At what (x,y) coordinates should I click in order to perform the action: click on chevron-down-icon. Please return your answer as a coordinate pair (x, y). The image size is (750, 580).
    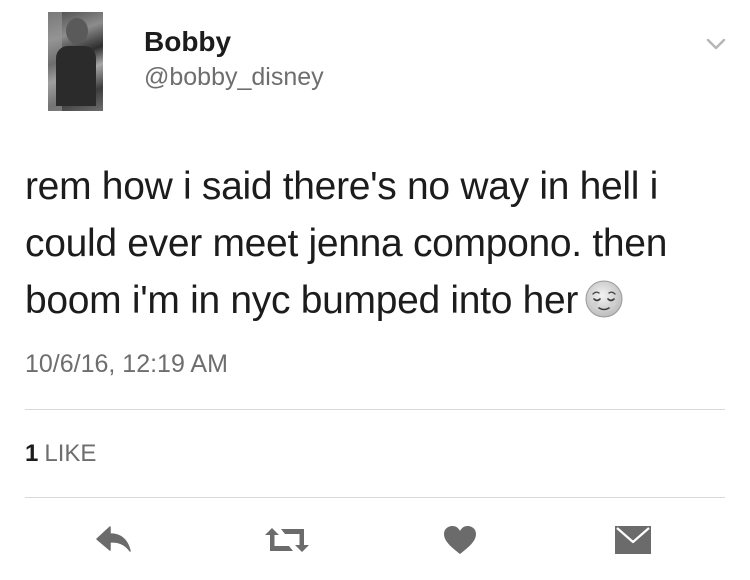
    Looking at the image, I should click on (716, 44).